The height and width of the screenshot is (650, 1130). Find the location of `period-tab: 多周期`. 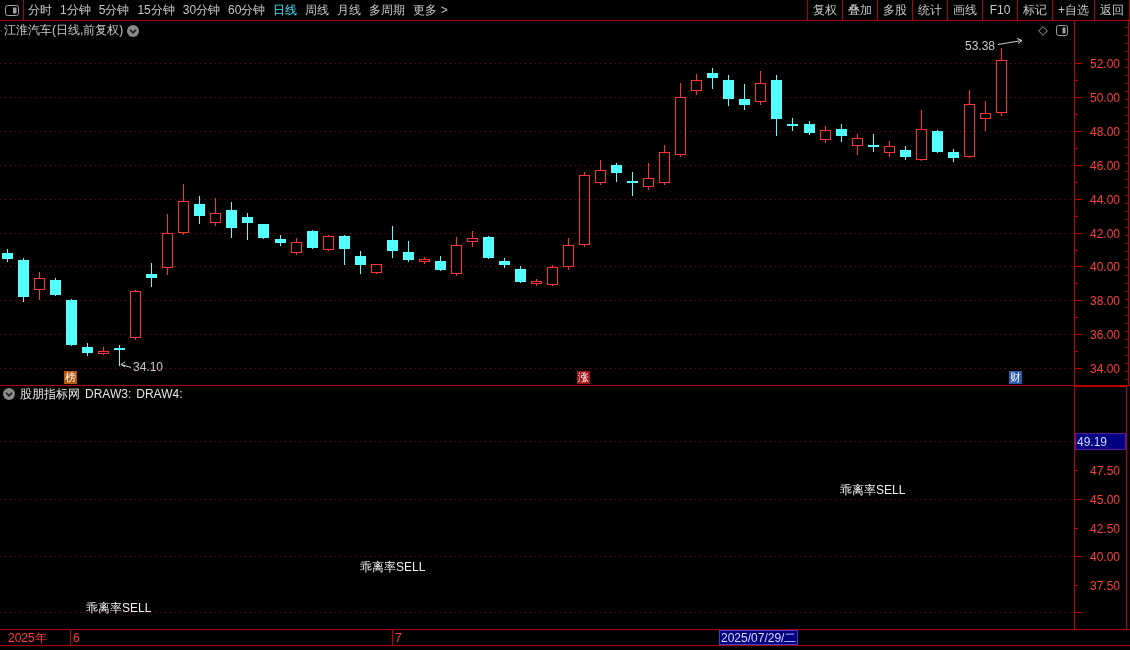

period-tab: 多周期 is located at coordinates (387, 10).